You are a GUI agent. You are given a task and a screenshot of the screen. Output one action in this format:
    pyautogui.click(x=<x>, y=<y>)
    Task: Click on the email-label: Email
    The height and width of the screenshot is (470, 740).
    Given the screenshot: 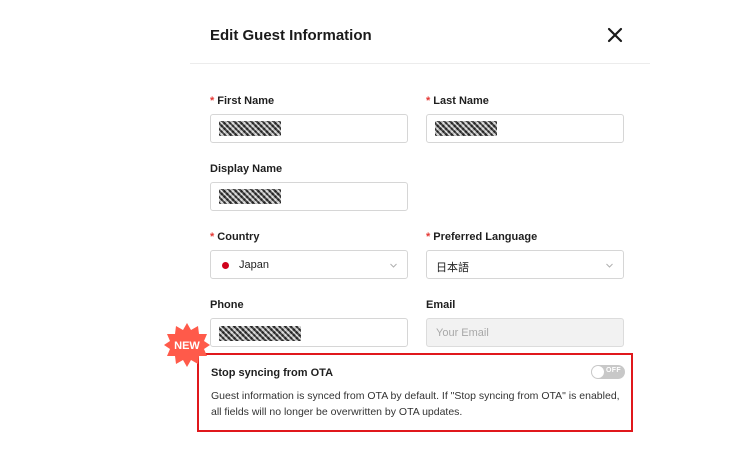 What is the action you would take?
    pyautogui.click(x=441, y=305)
    